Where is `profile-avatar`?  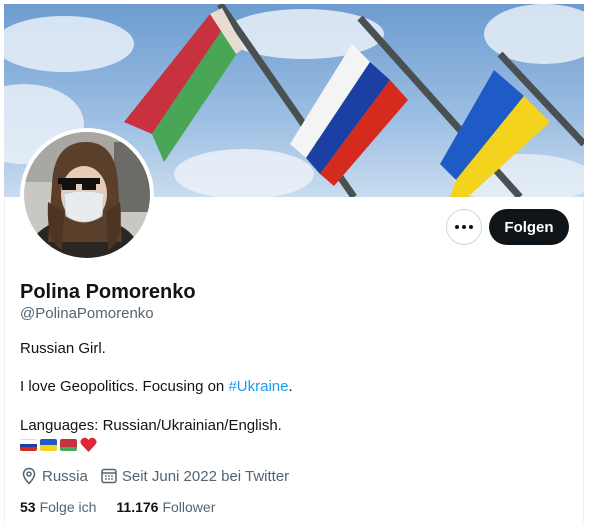 profile-avatar is located at coordinates (87, 195).